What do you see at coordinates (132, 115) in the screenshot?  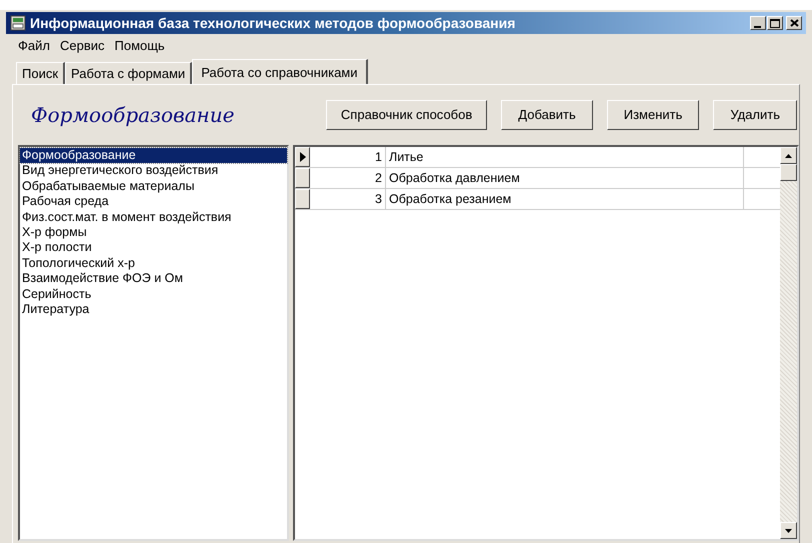 I see `section-heading: Формообразование` at bounding box center [132, 115].